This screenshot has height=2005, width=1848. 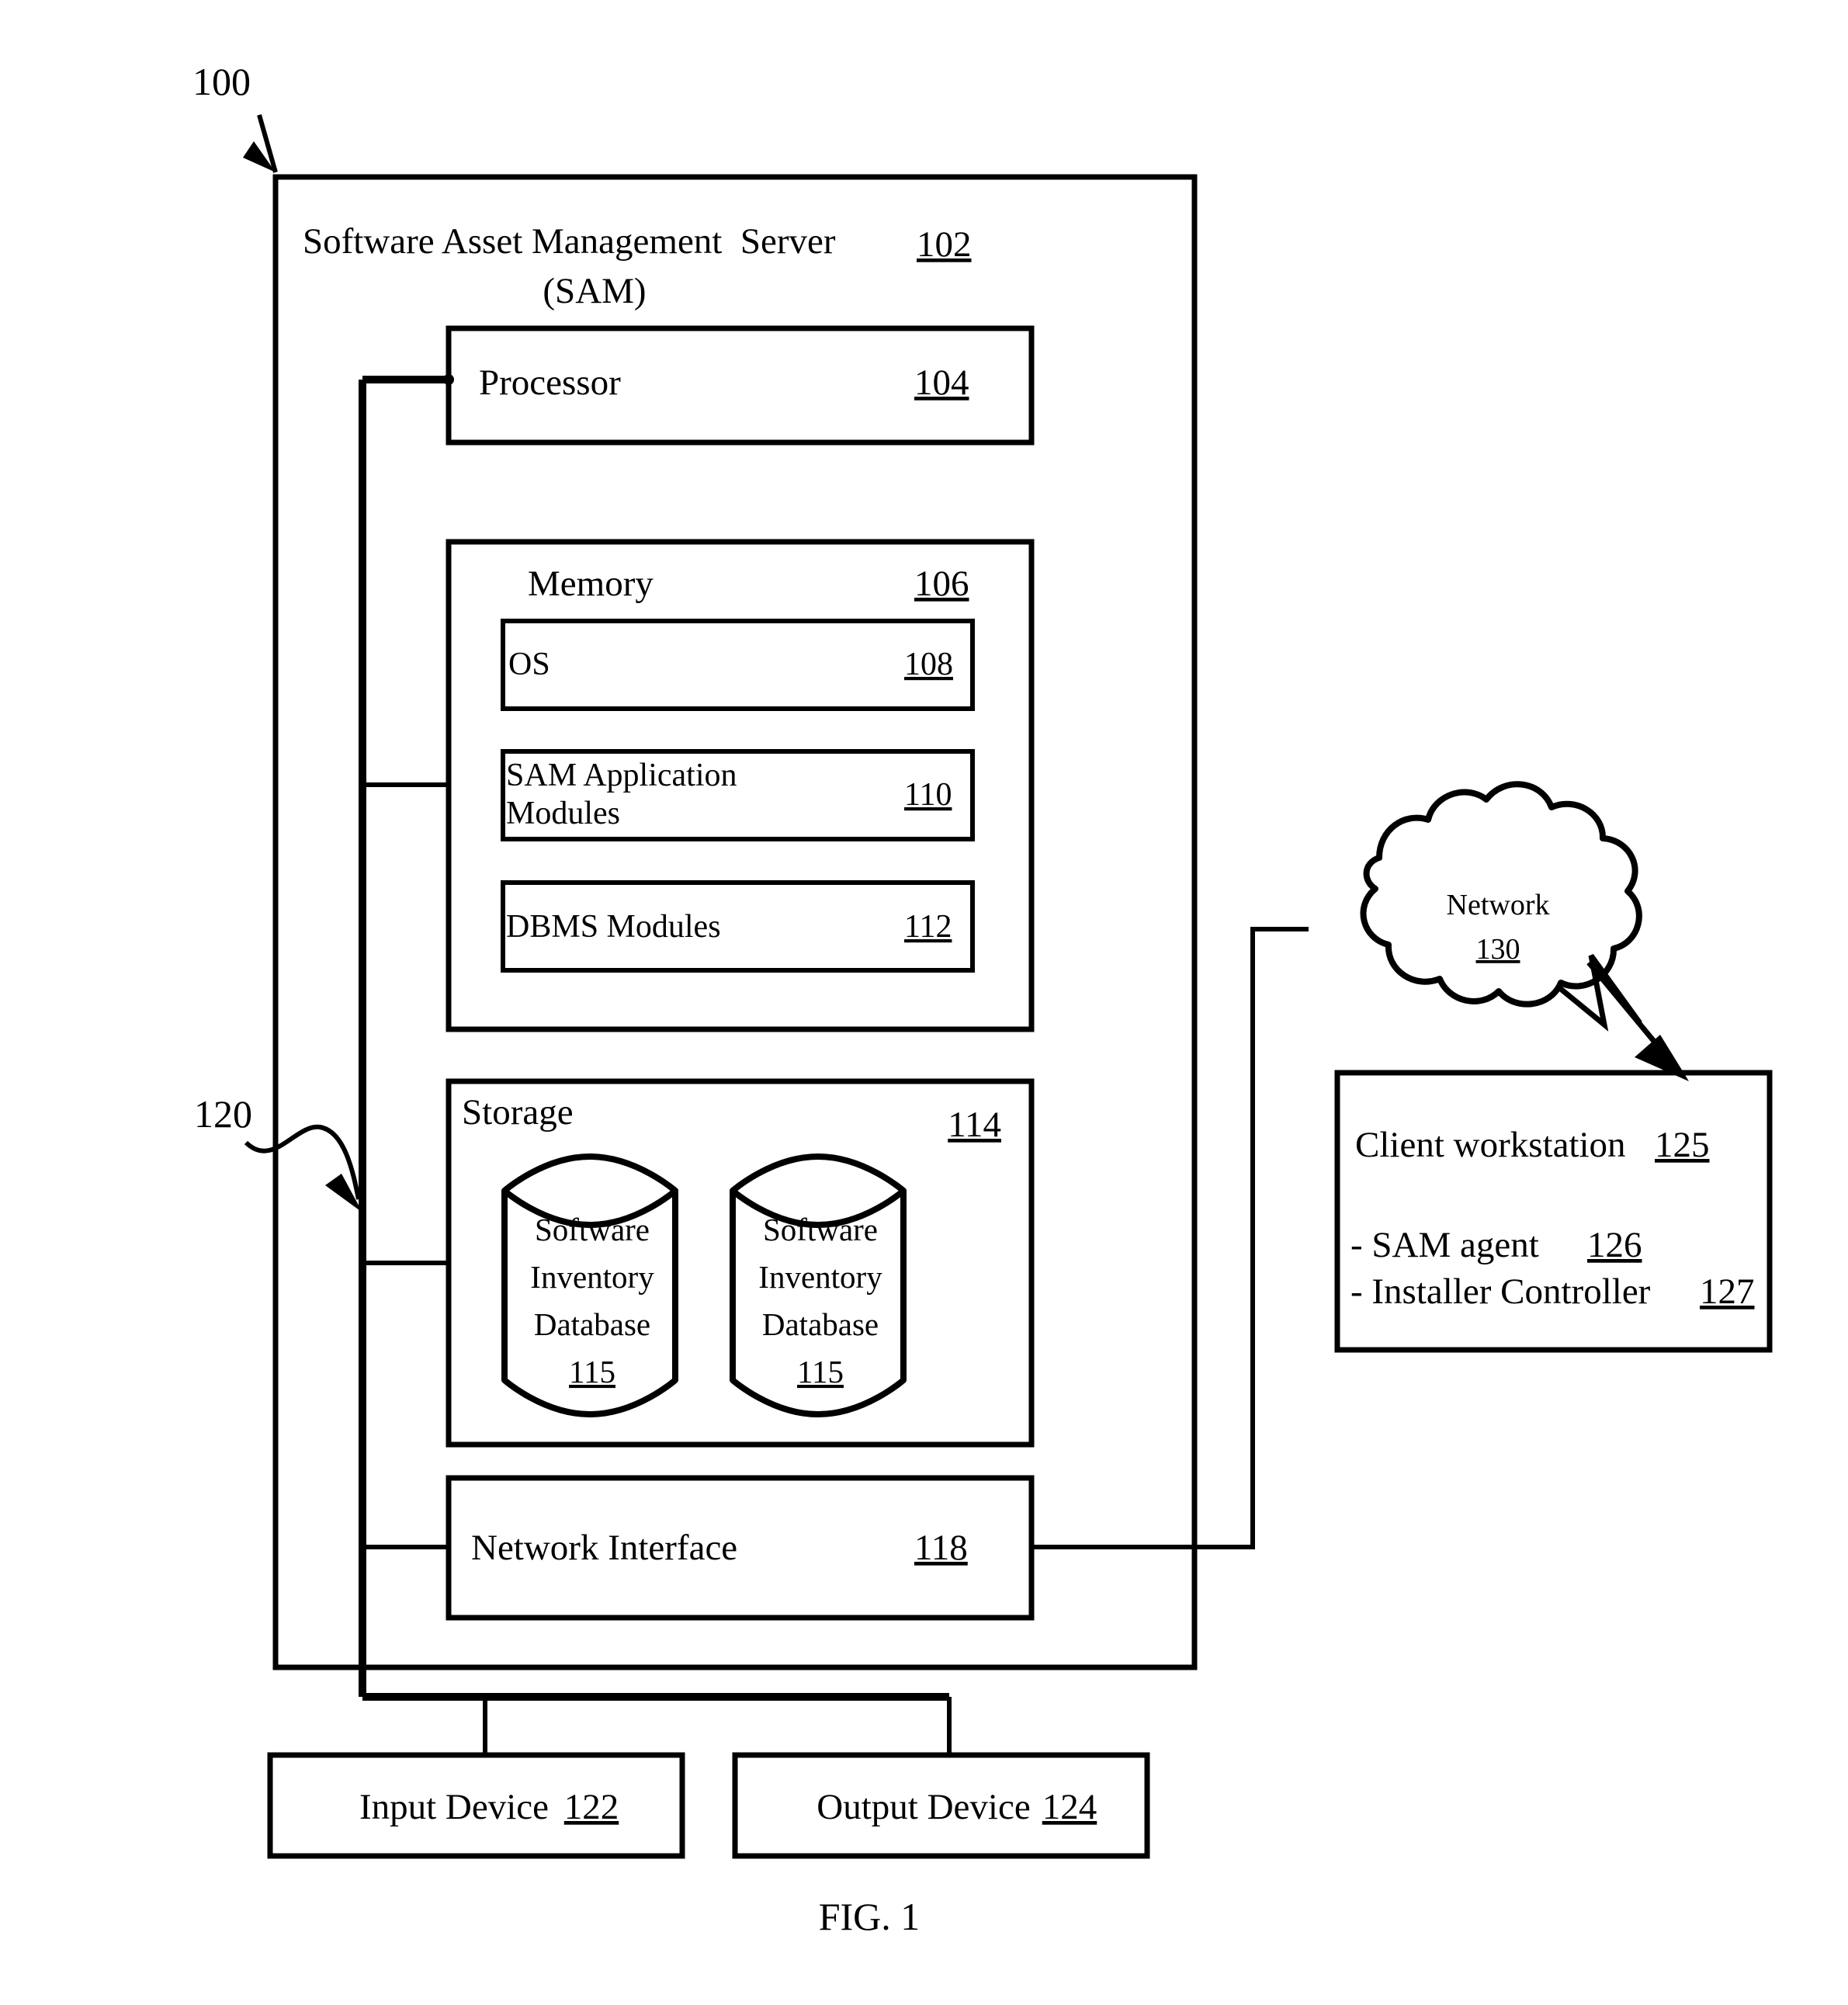 What do you see at coordinates (592, 1371) in the screenshot?
I see `db1-ref: 115` at bounding box center [592, 1371].